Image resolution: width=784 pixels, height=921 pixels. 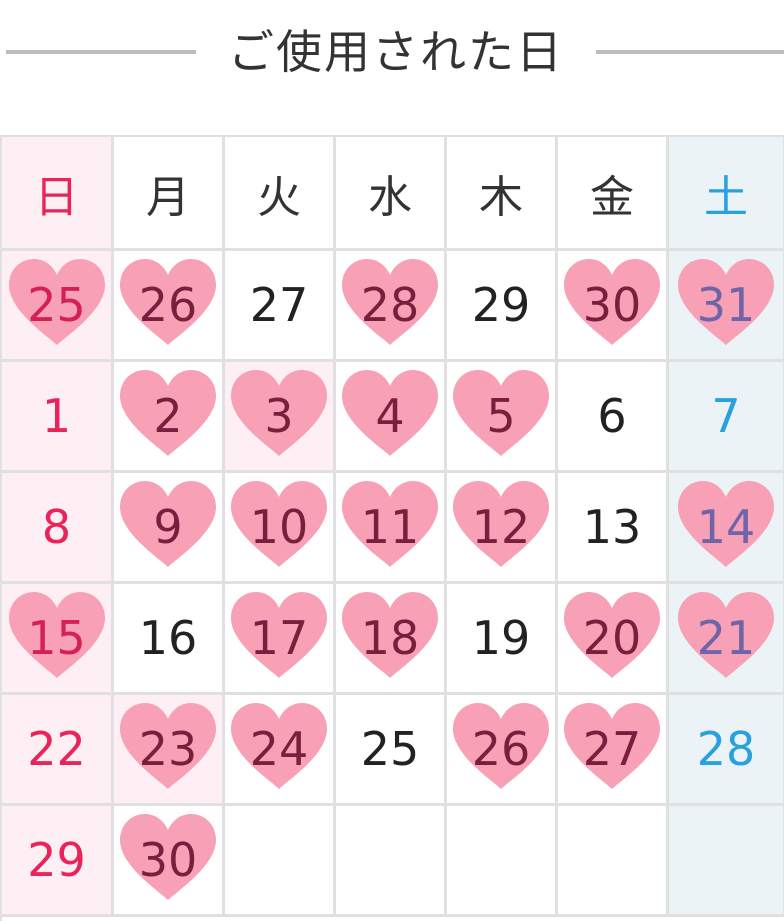 I want to click on day-cell: 8, so click(x=58, y=528).